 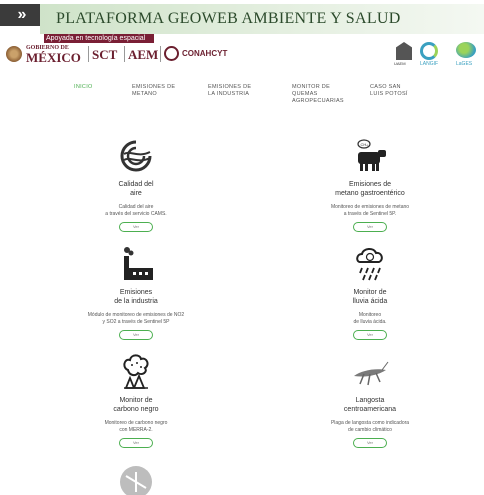 I want to click on card-desc-line2: con MERRA-2., so click(x=136, y=430).